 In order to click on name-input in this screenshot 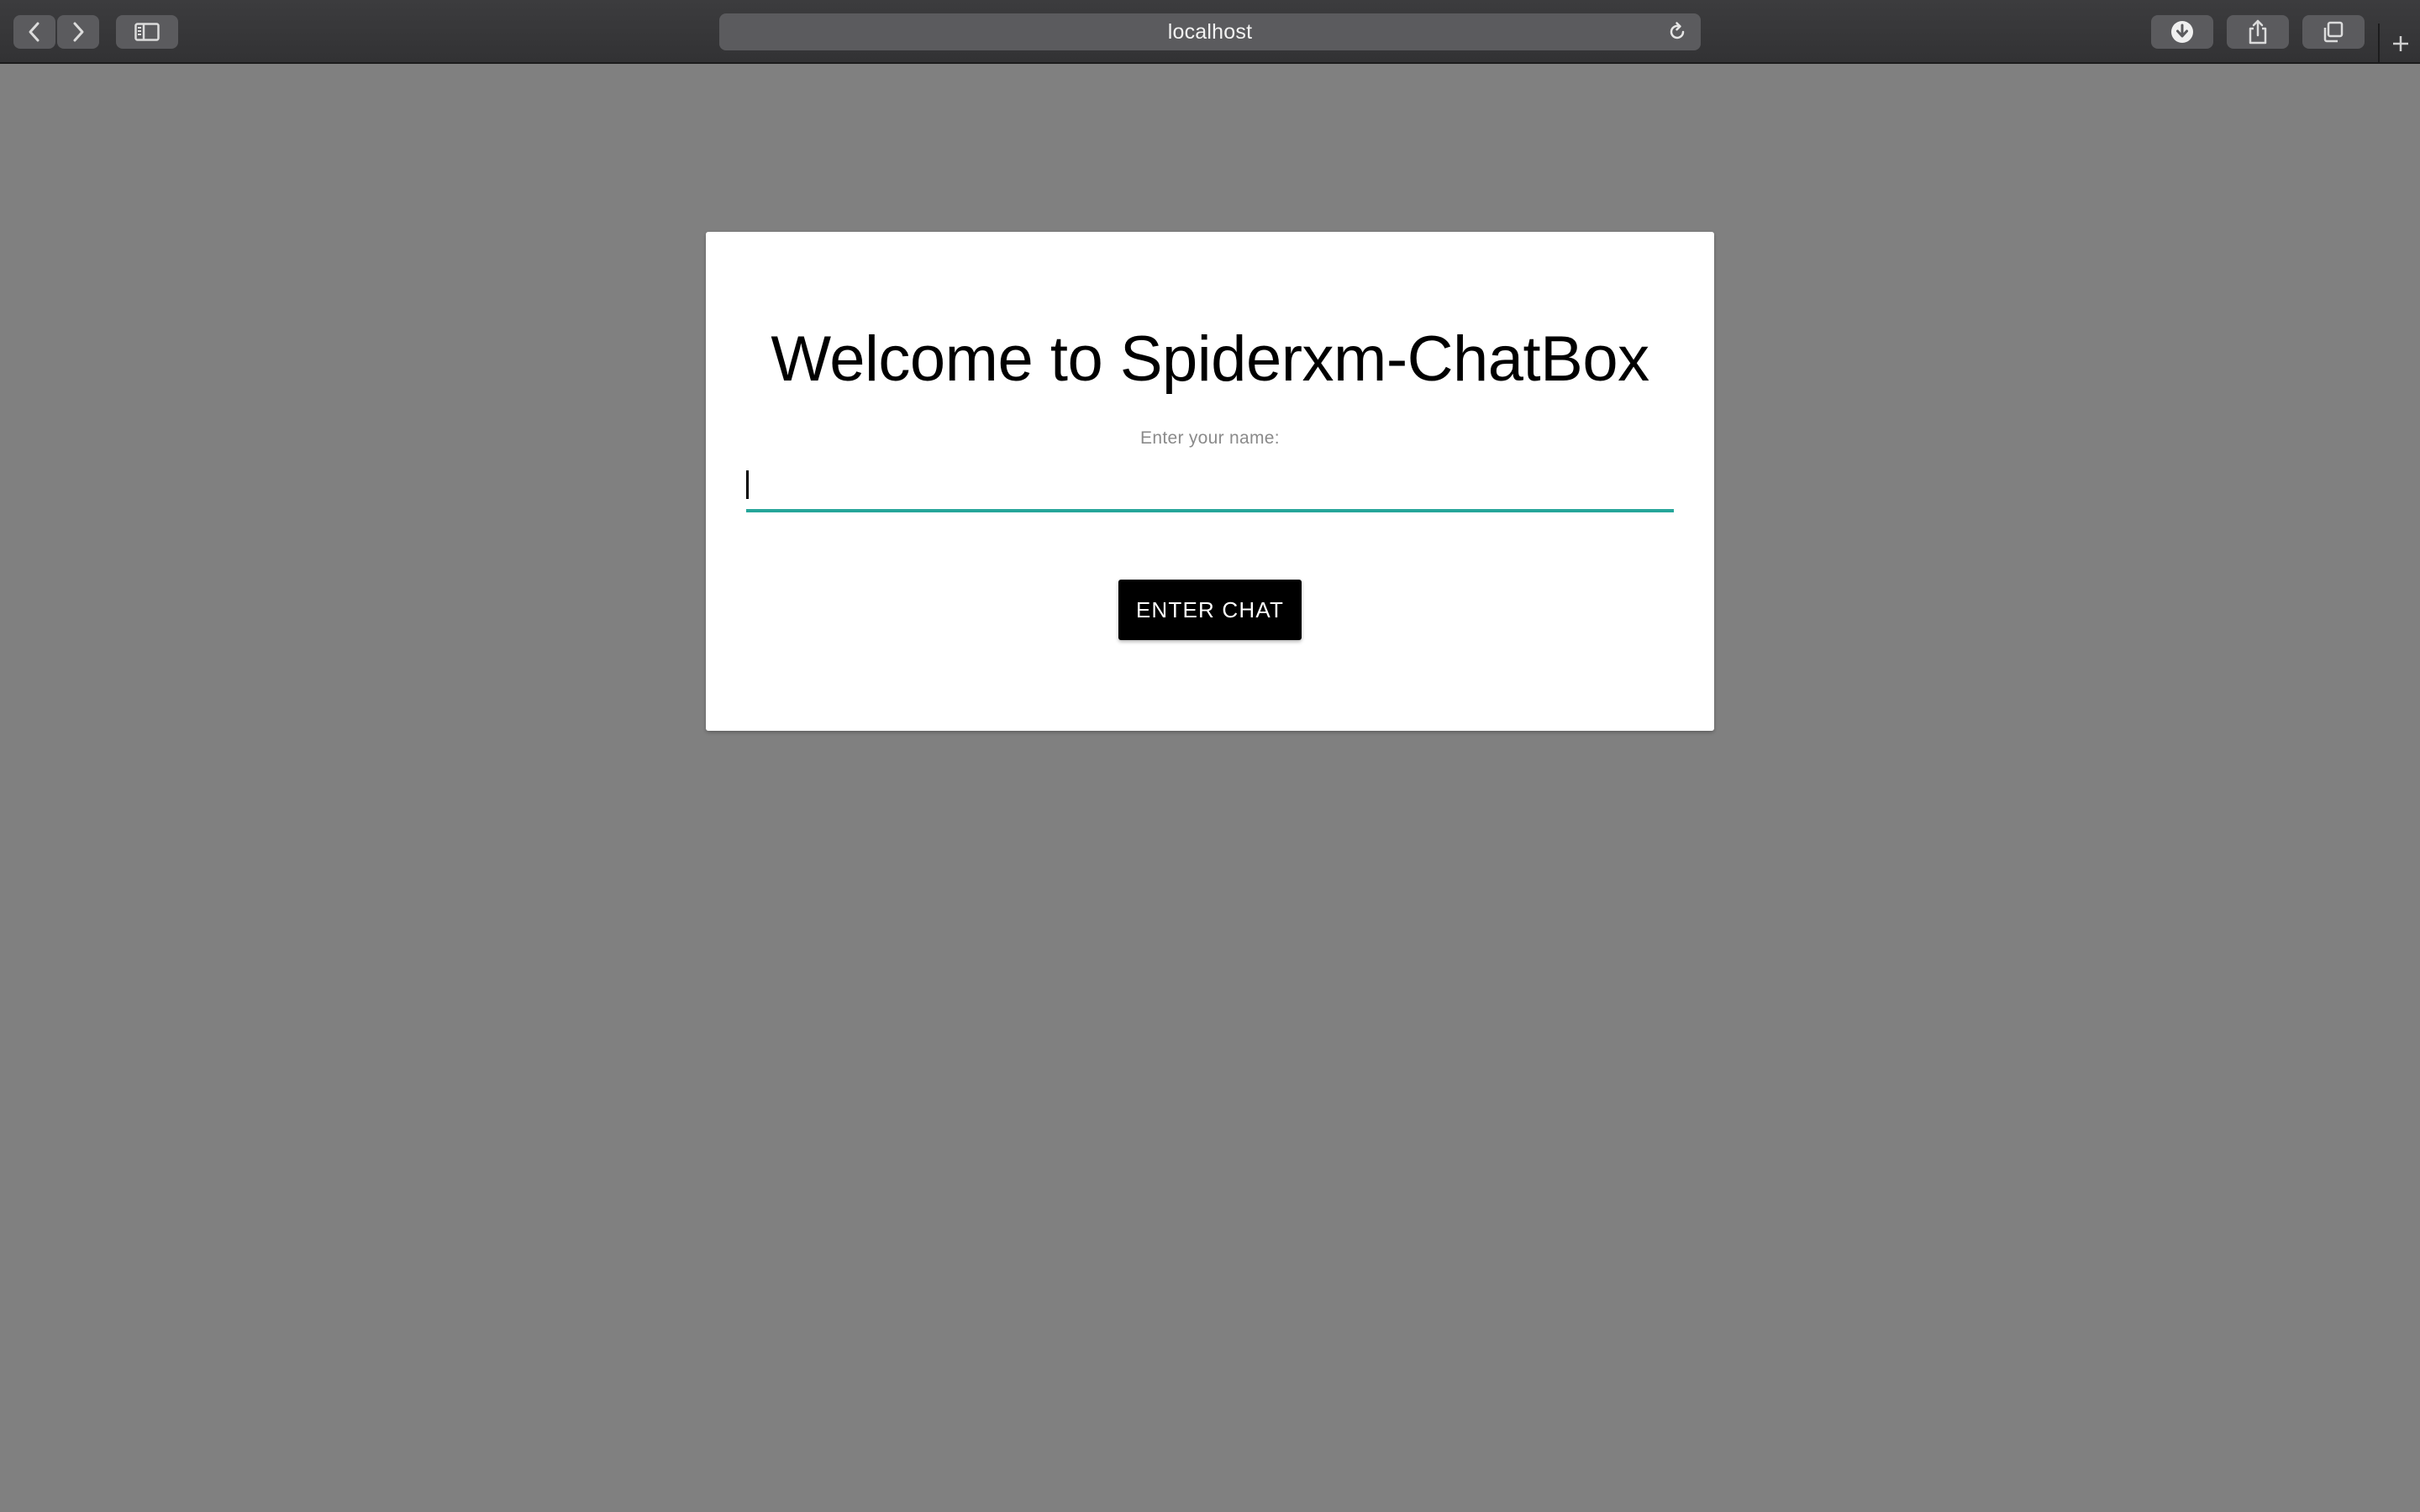, I will do `click(1210, 488)`.